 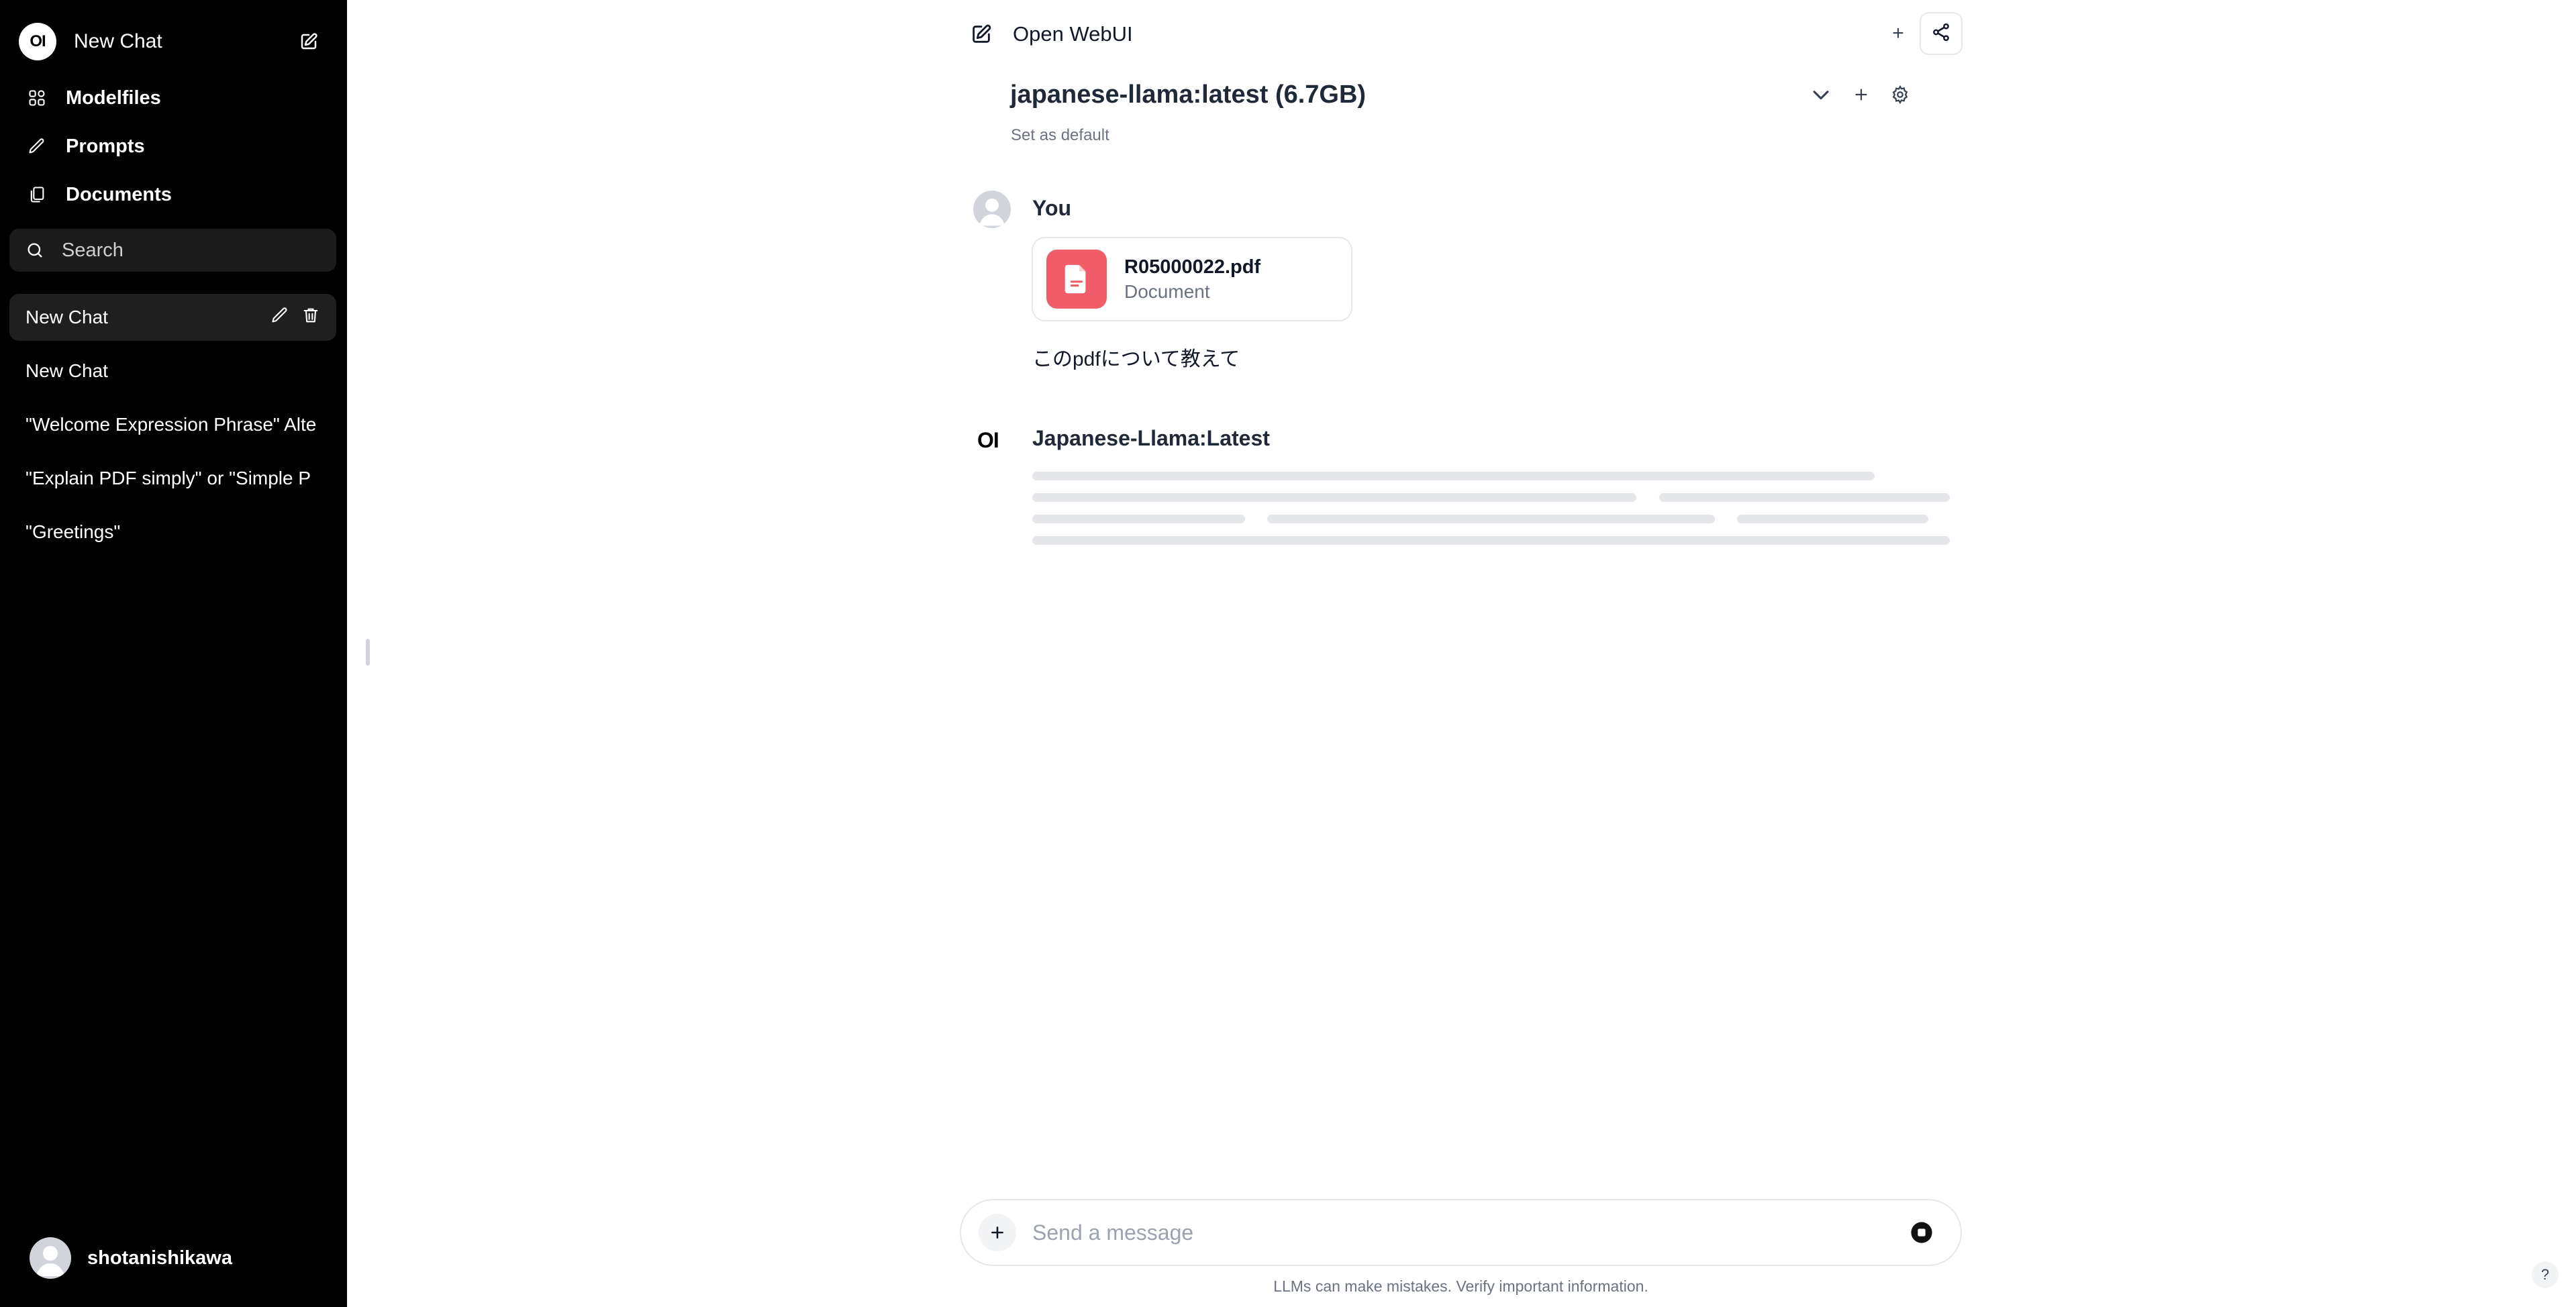 I want to click on assistant-name: Japanese-Llama:Latest, so click(x=1151, y=438).